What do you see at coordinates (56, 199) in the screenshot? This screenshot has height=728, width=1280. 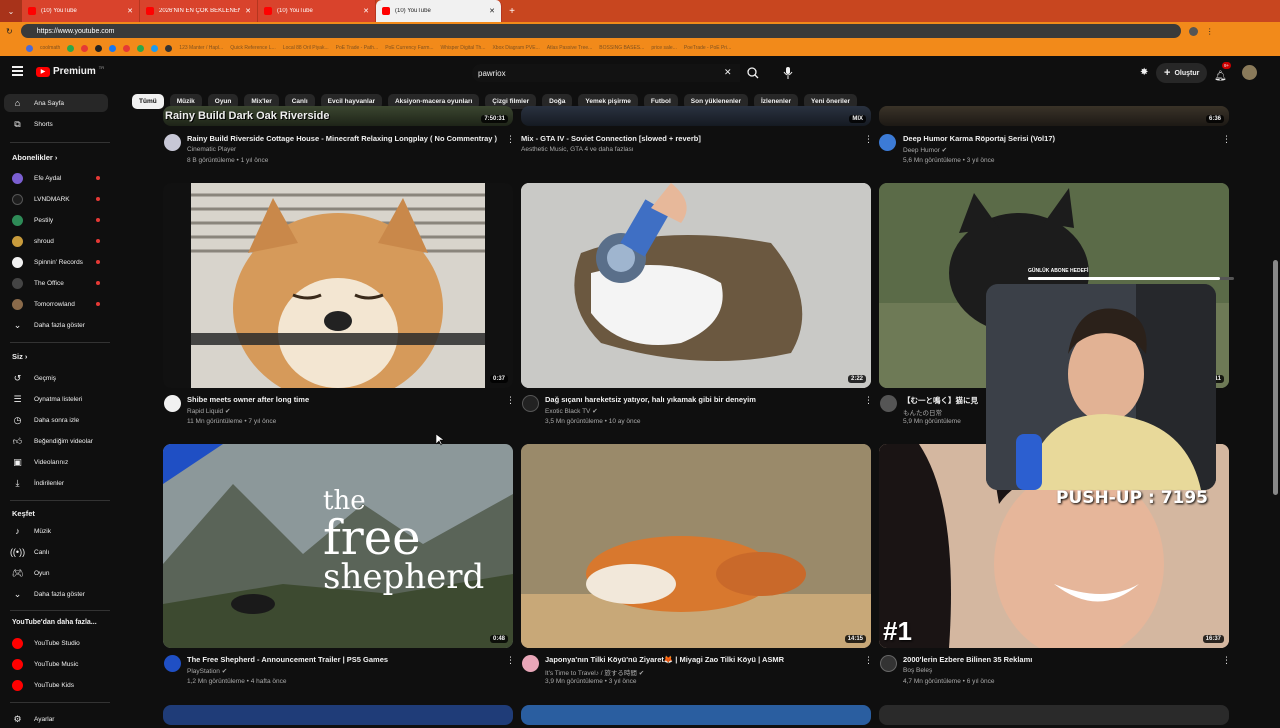 I see `sidebar-item-sub: LVNDMARK` at bounding box center [56, 199].